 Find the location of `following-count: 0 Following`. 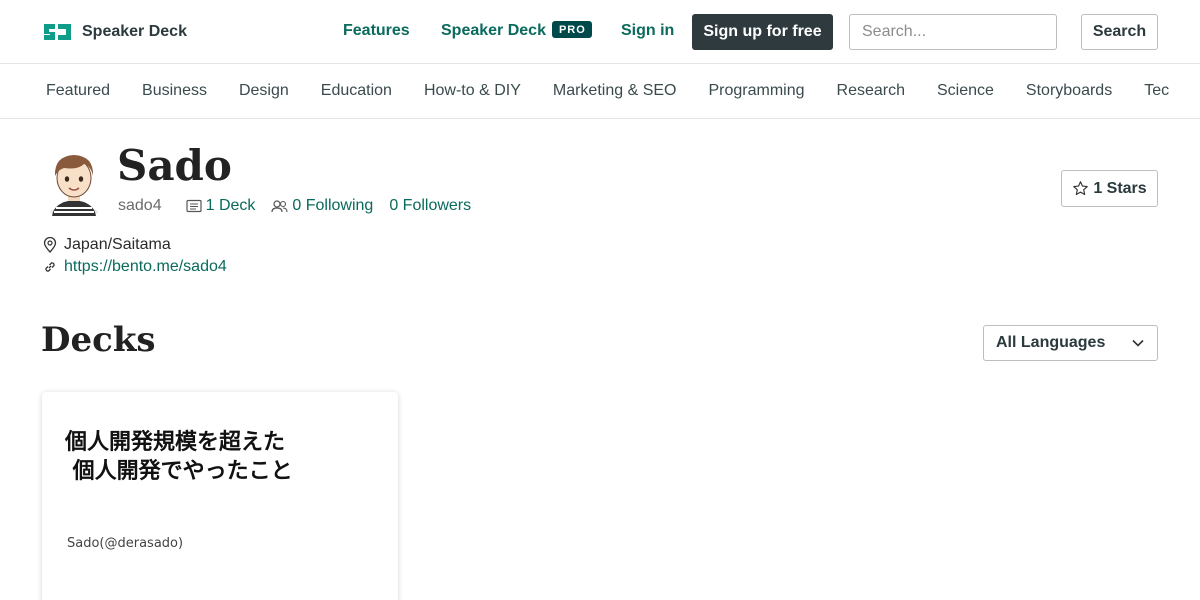

following-count: 0 Following is located at coordinates (333, 205).